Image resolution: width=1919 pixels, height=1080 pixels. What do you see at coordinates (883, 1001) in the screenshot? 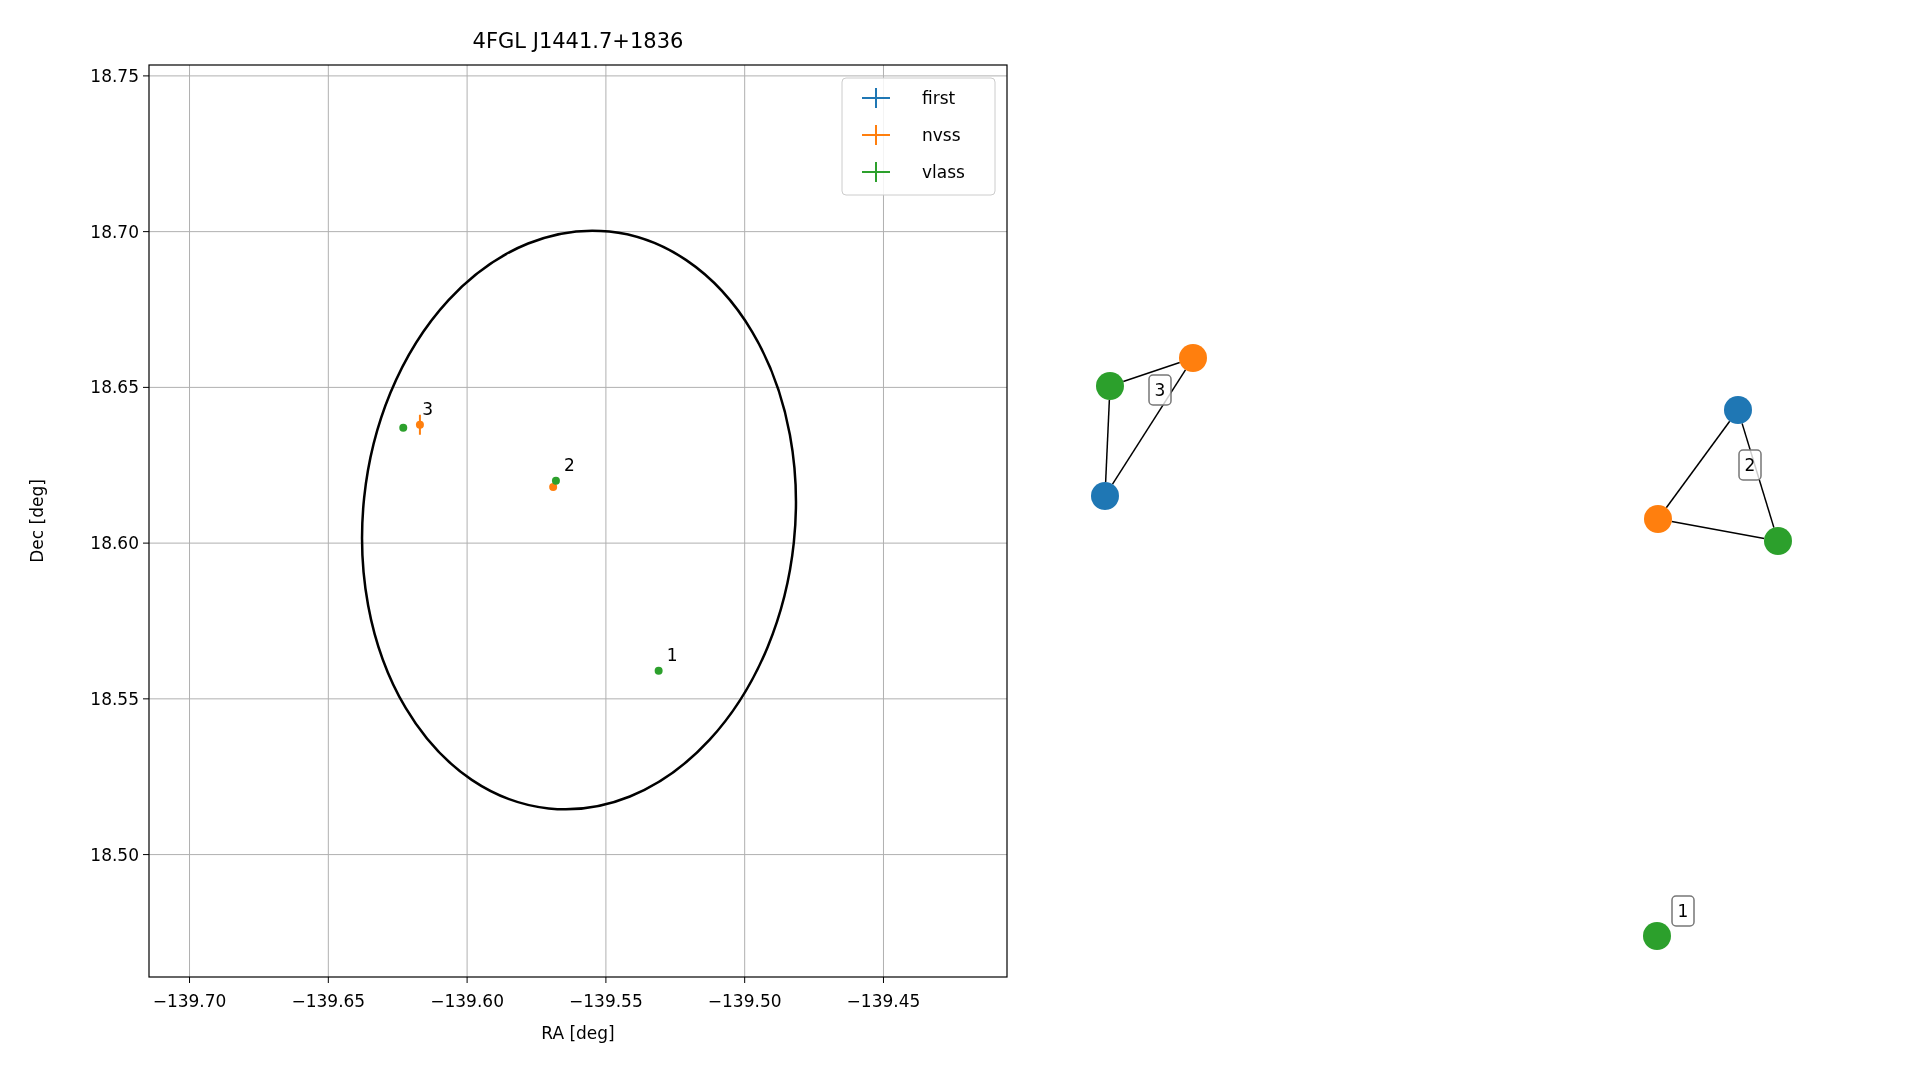
I see `tick-label: −139.45` at bounding box center [883, 1001].